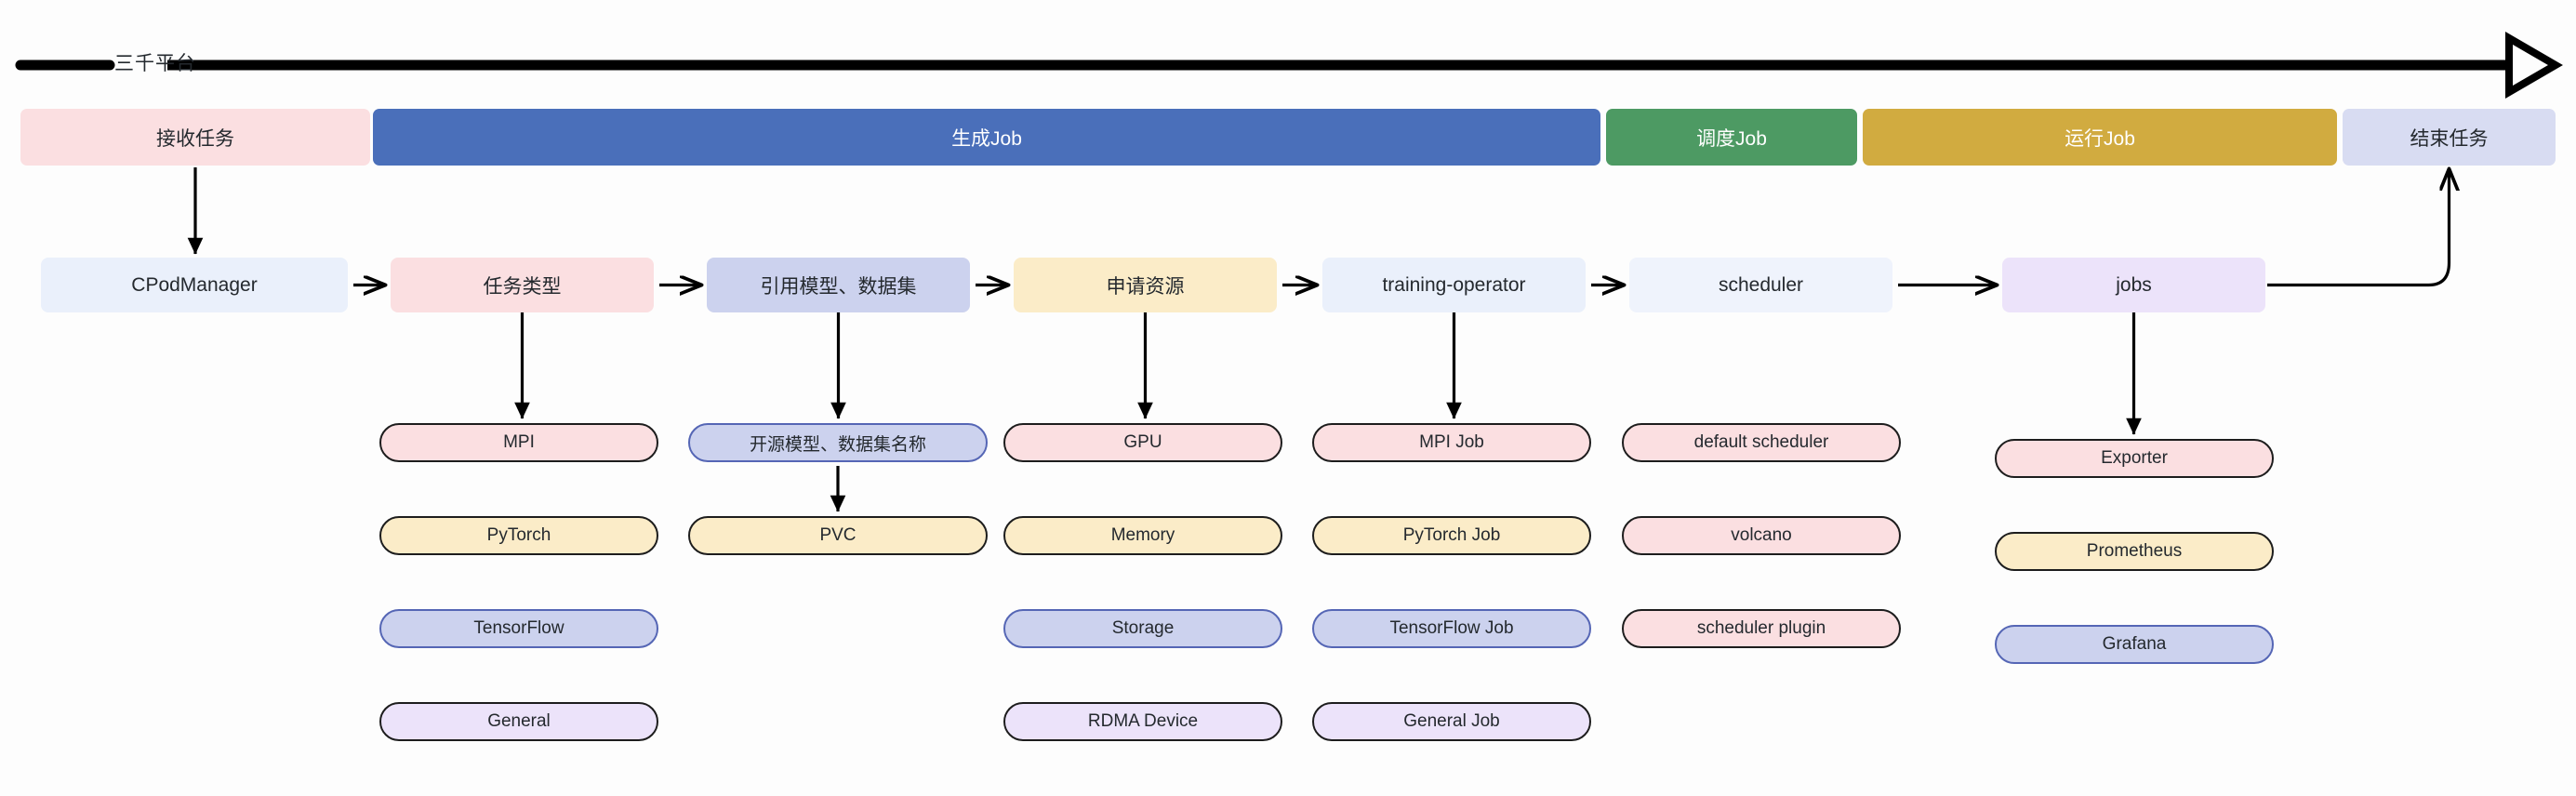 Image resolution: width=2576 pixels, height=796 pixels. I want to click on pill-label: MPI, so click(519, 442).